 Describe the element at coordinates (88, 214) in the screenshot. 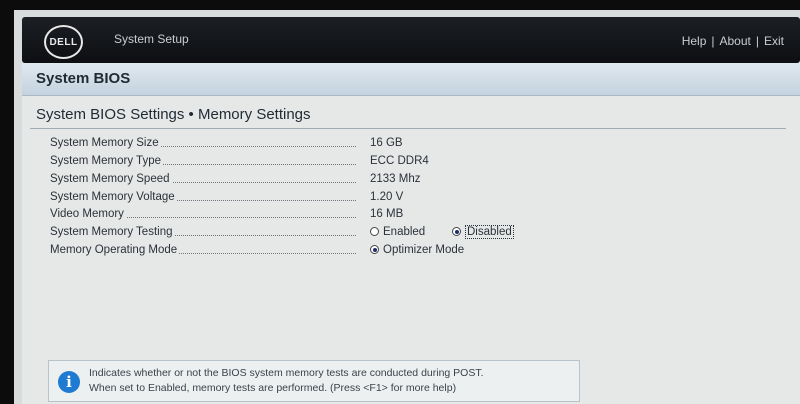

I see `setting-label: Video Memory` at that location.